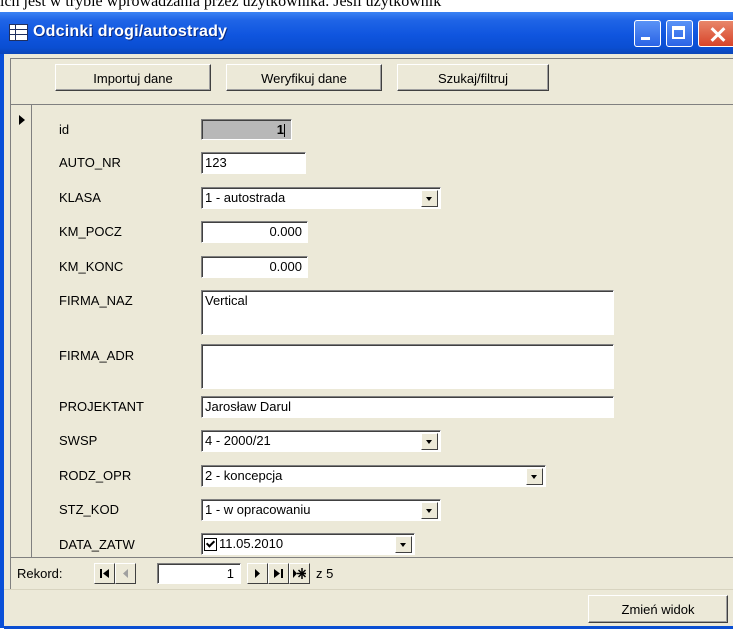  Describe the element at coordinates (372, 104) in the screenshot. I see `section-divider` at that location.